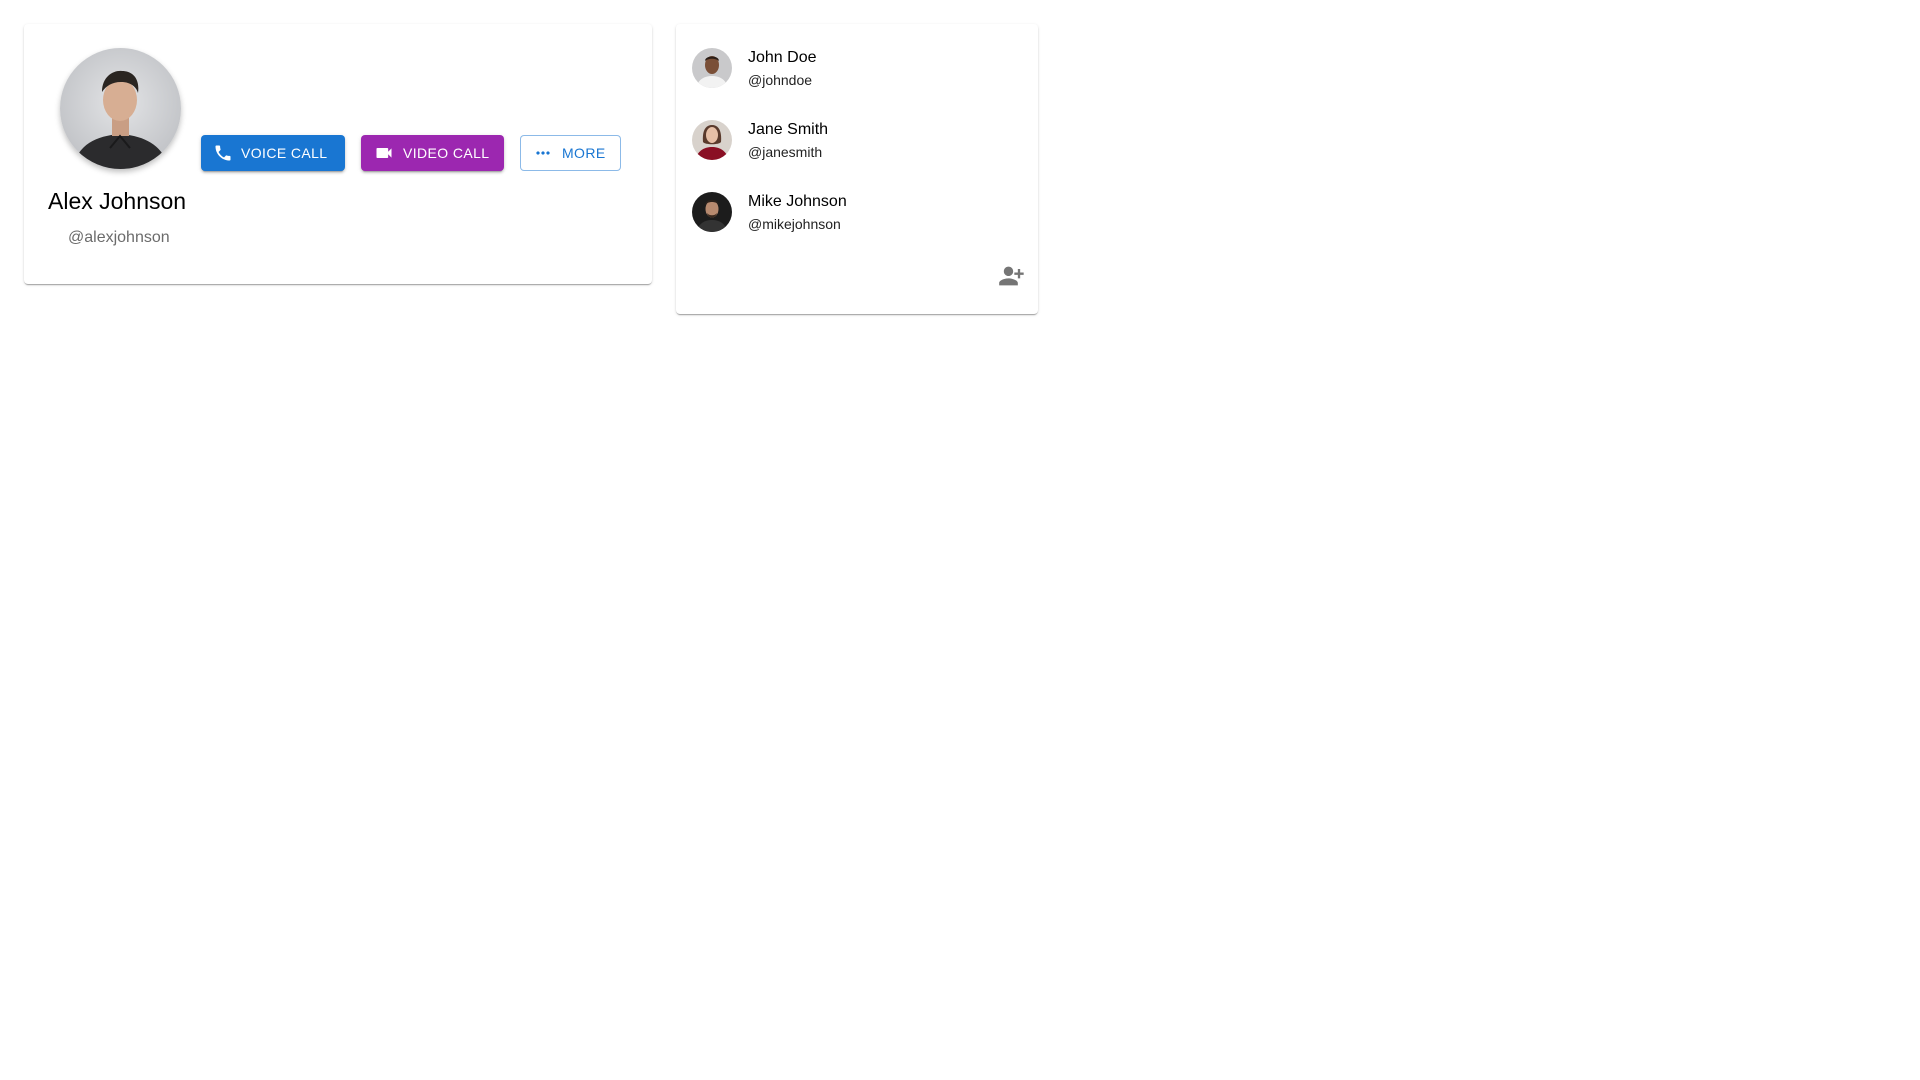  I want to click on video-call-label: VIDEO CALL, so click(446, 153).